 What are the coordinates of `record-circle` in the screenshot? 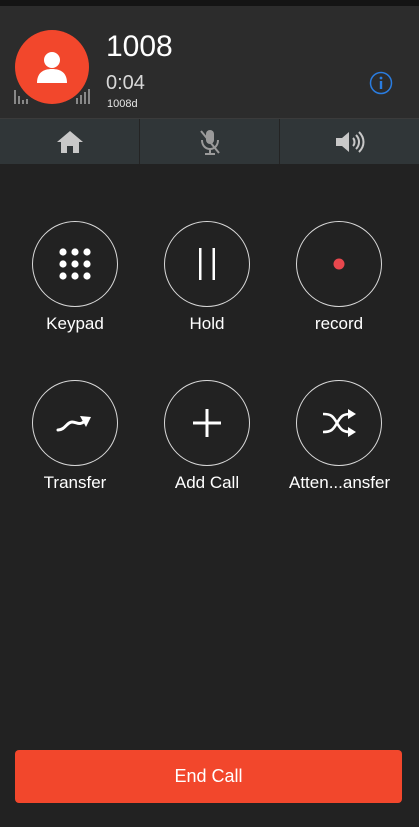 It's located at (339, 264).